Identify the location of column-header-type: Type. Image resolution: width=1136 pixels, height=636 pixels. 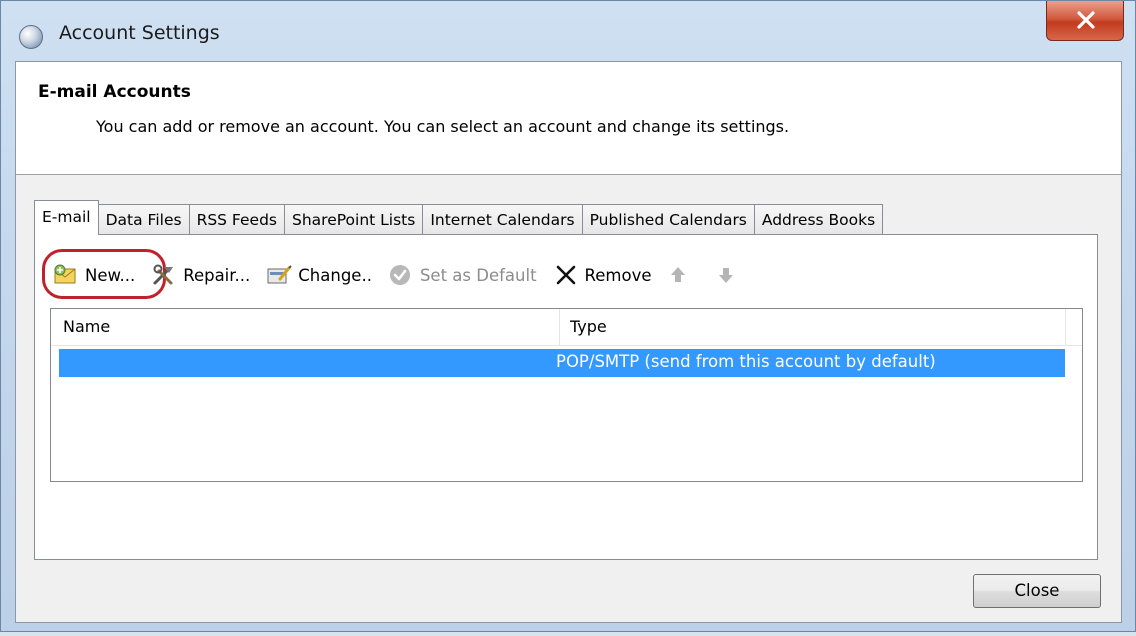
(588, 327).